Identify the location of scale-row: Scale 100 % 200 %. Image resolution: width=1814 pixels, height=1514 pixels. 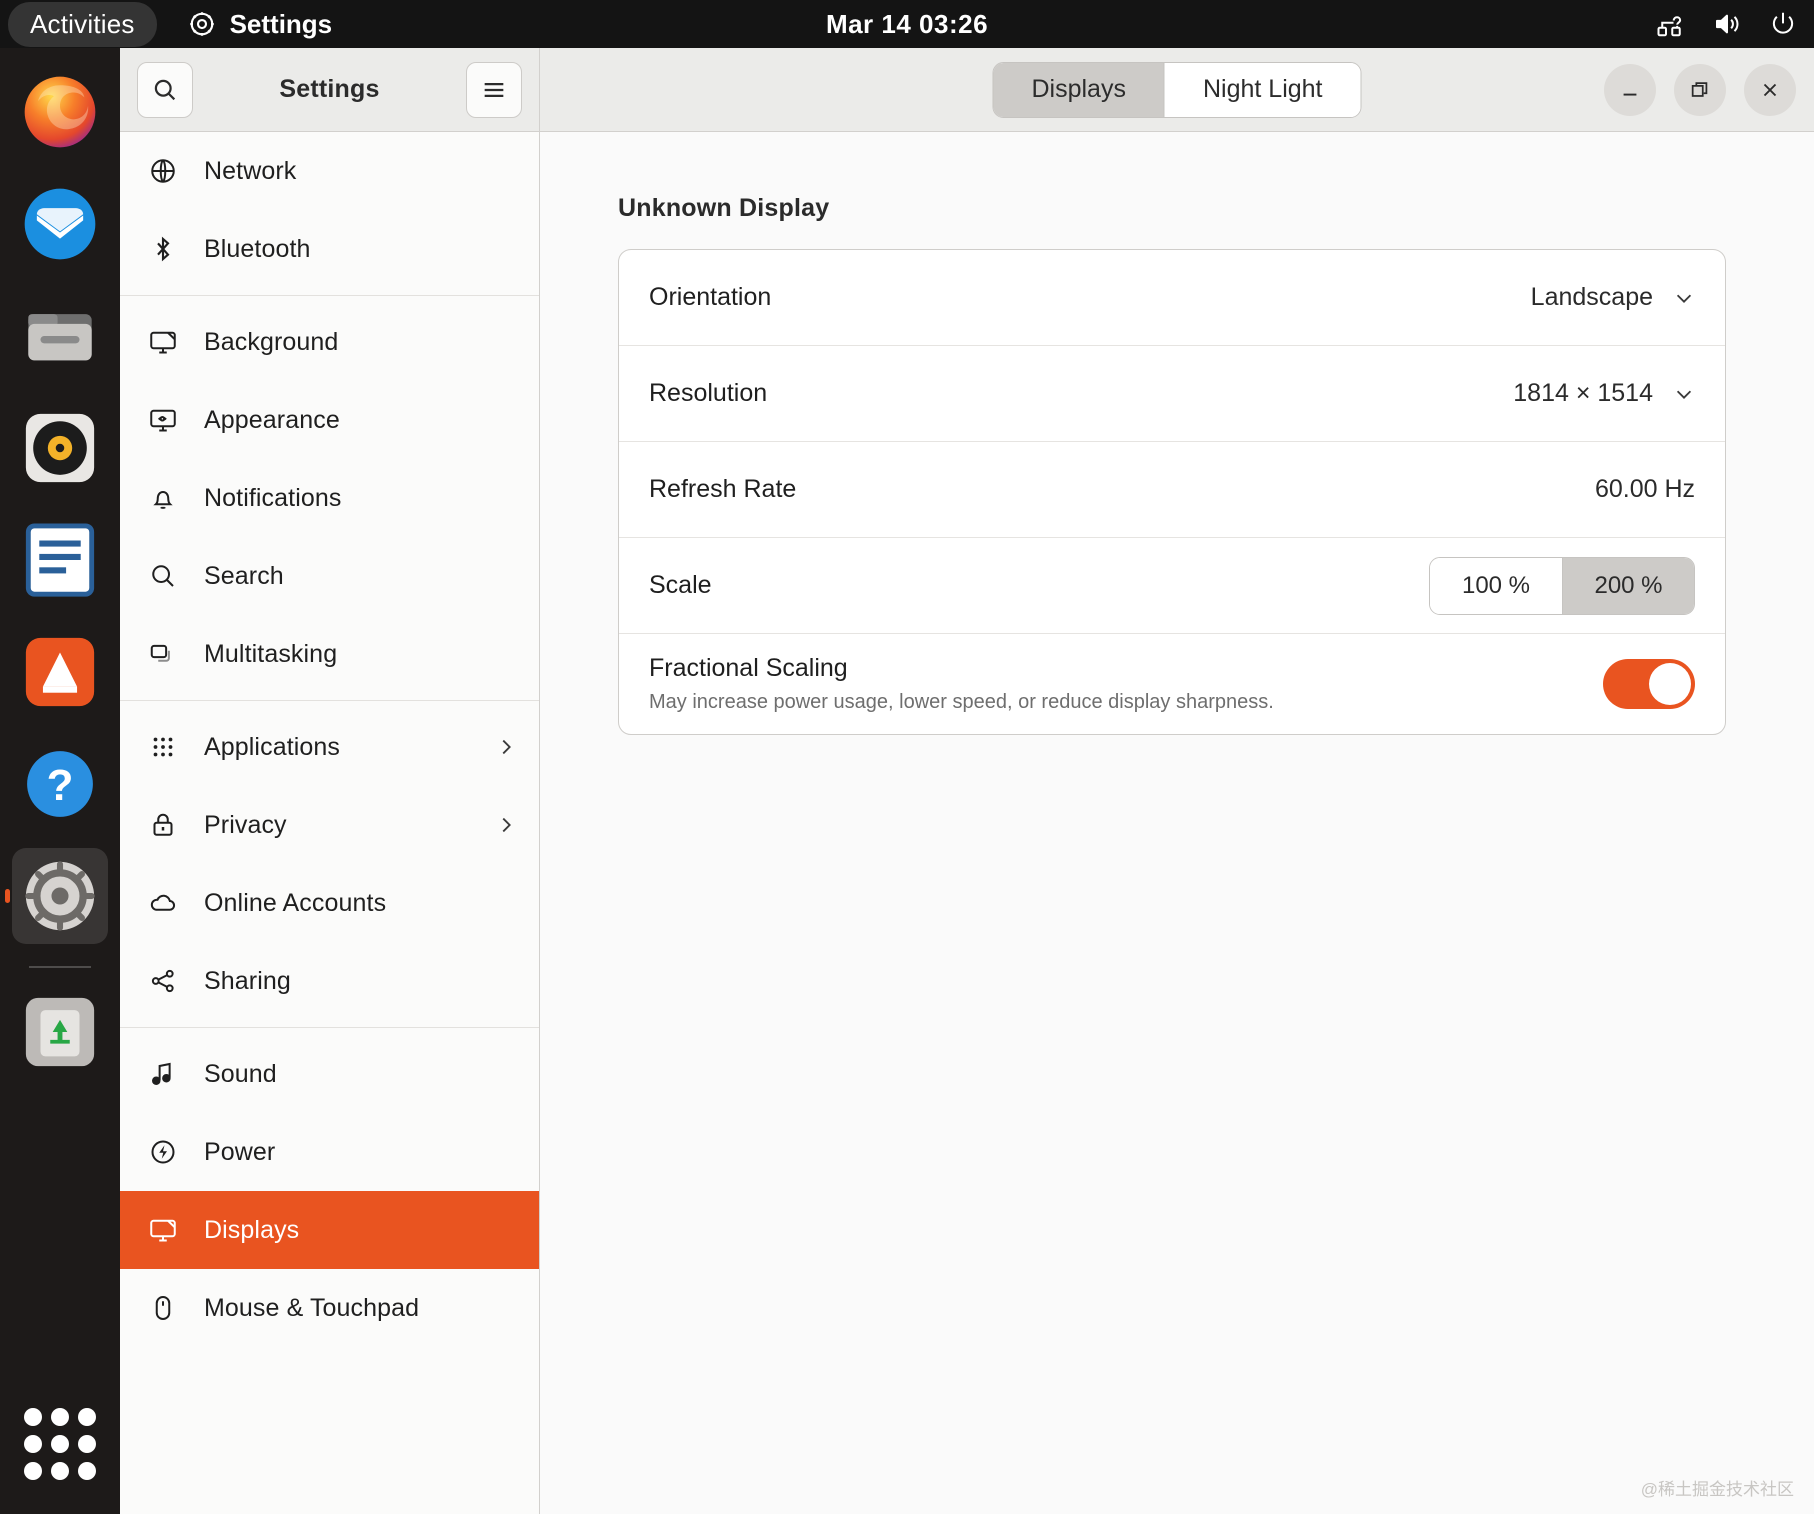
(1172, 586).